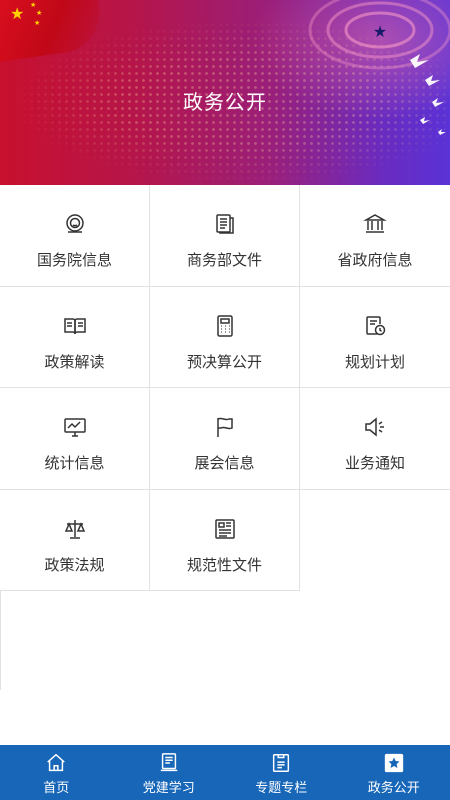 The height and width of the screenshot is (800, 450). Describe the element at coordinates (0, 640) in the screenshot. I see `grid-left-border` at that location.